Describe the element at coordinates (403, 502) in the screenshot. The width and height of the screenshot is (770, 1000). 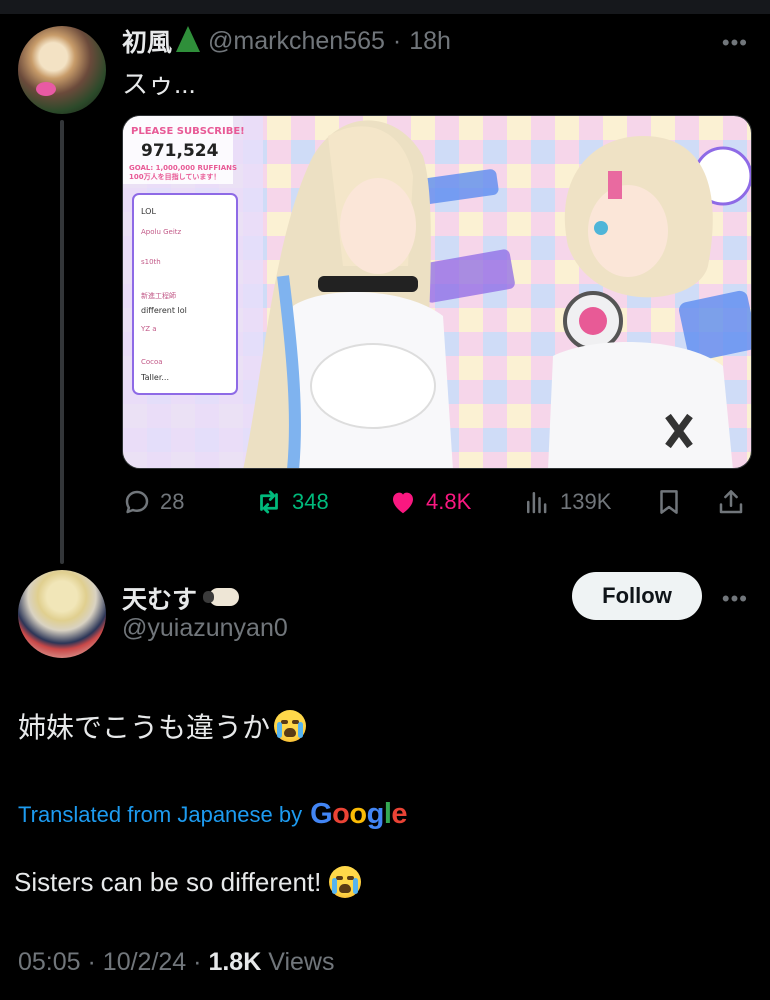
I see `heart-icon` at that location.